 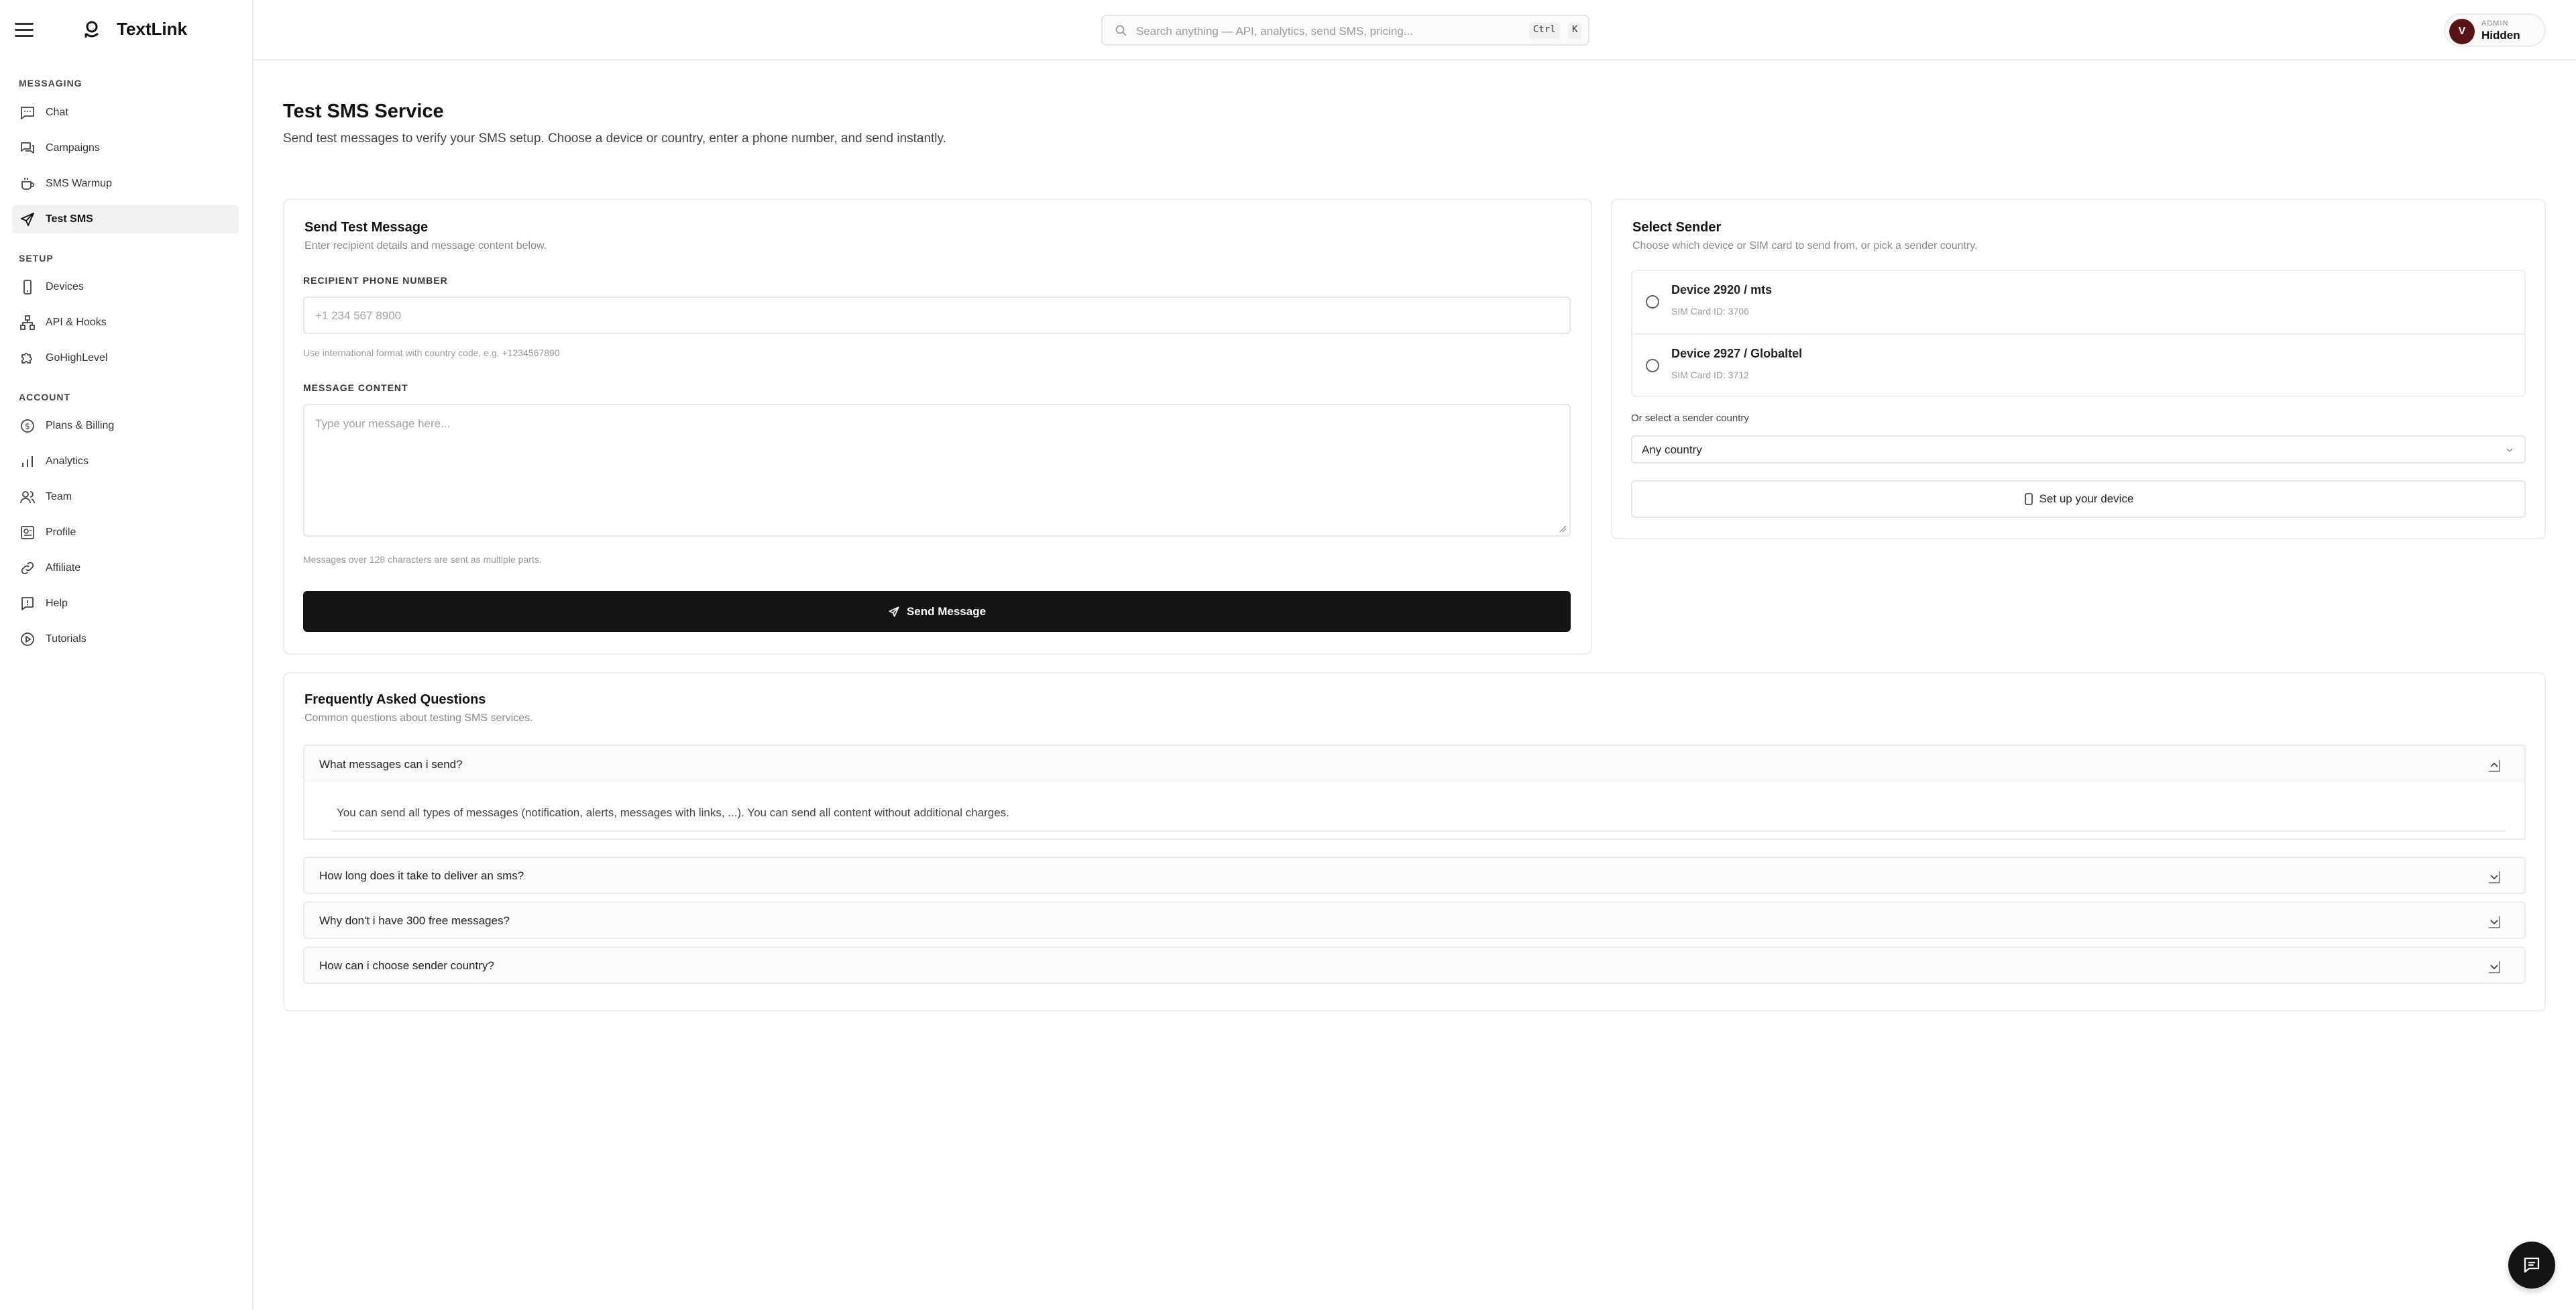 I want to click on menu-toggle-icon, so click(x=24, y=30).